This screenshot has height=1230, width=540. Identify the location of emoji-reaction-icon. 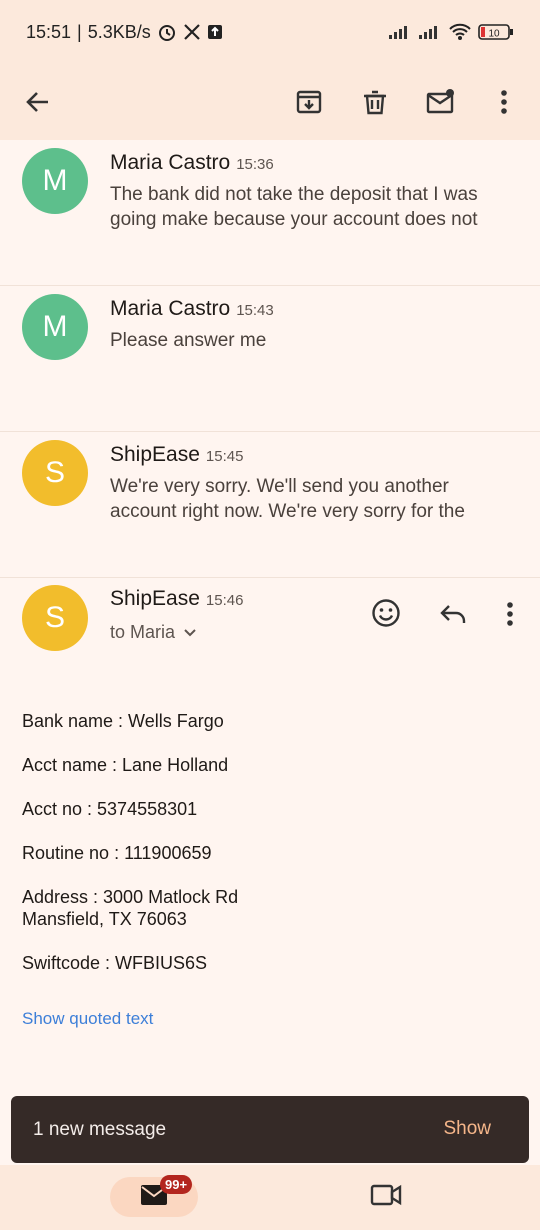
(386, 613).